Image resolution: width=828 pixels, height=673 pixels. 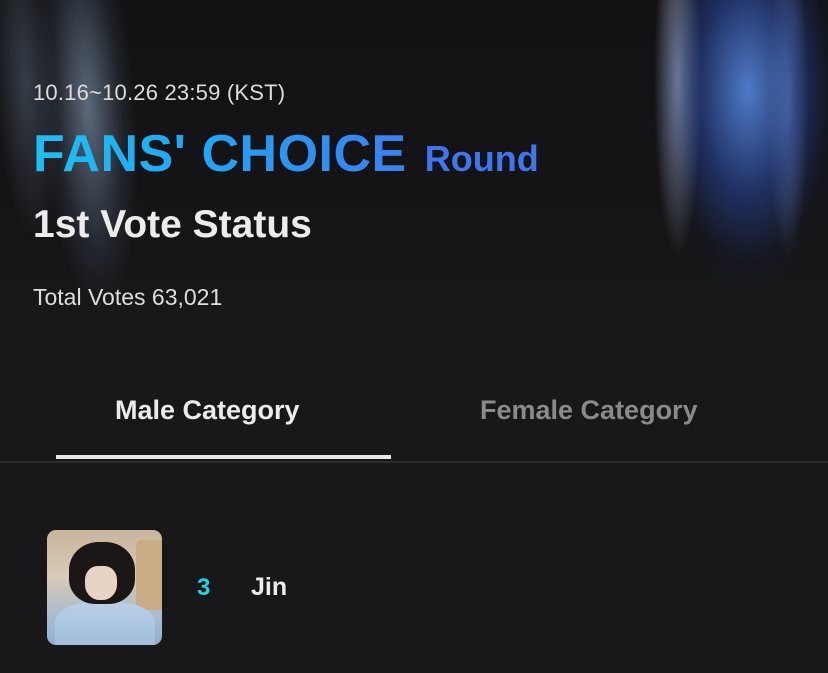 What do you see at coordinates (172, 224) in the screenshot?
I see `vote-status-heading: 1st Vote Status` at bounding box center [172, 224].